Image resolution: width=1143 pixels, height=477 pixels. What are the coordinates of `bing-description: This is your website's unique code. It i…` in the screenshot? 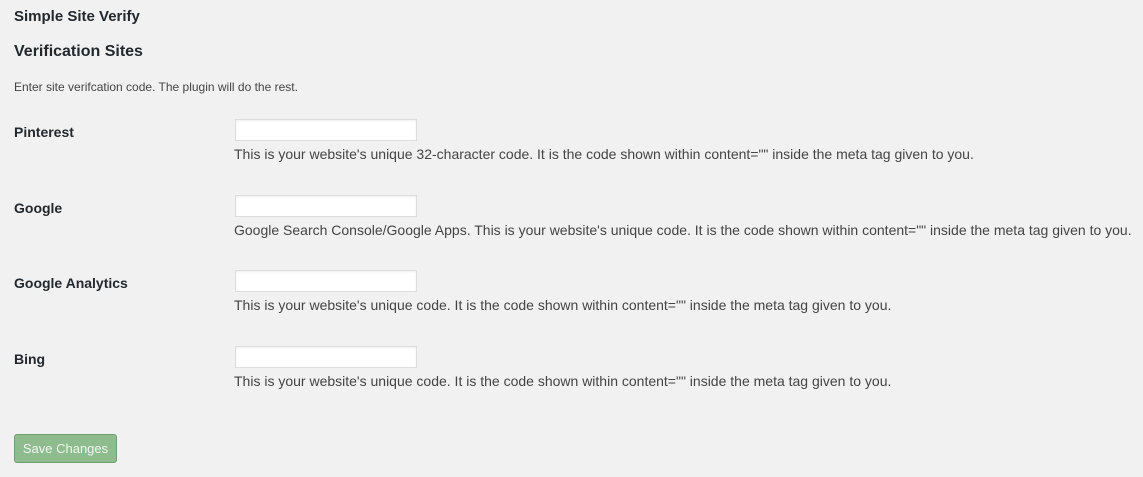 It's located at (563, 381).